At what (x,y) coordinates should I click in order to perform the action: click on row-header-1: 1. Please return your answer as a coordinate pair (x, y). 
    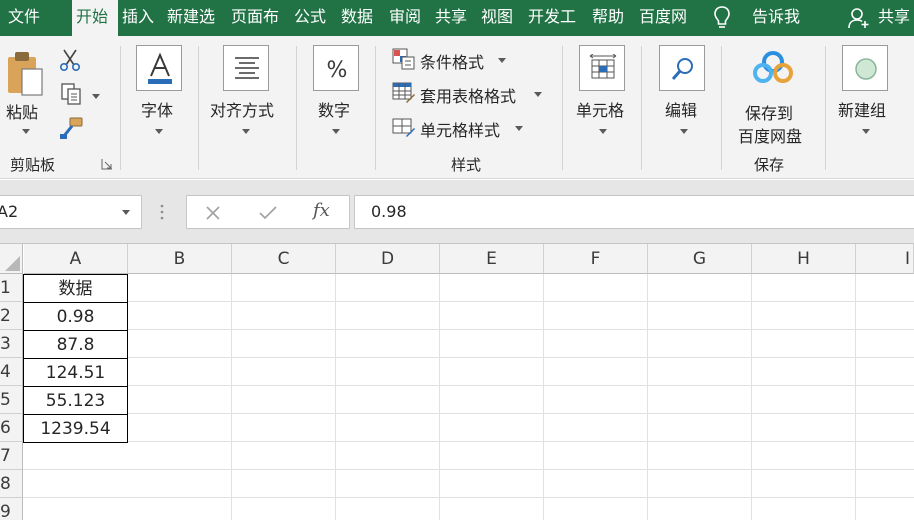
    Looking at the image, I should click on (11, 288).